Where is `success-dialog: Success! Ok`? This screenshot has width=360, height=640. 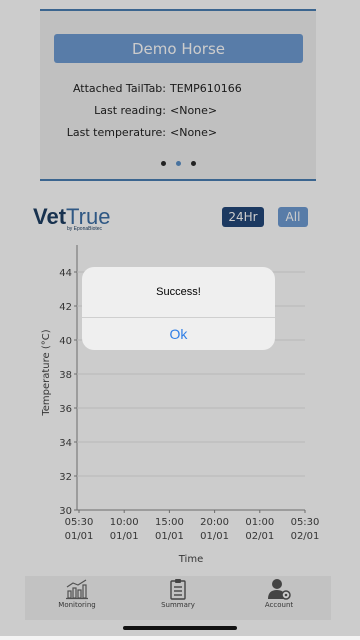
success-dialog: Success! Ok is located at coordinates (178, 308).